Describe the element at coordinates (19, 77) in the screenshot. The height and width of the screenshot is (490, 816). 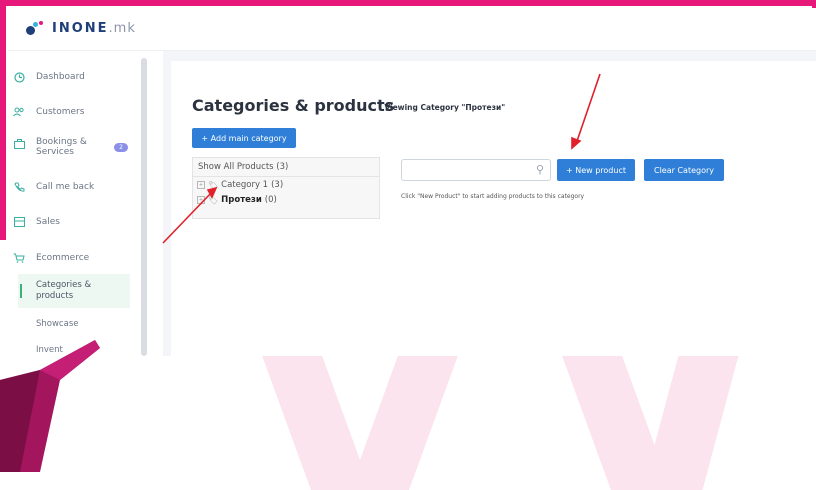
I see `clock-icon` at that location.